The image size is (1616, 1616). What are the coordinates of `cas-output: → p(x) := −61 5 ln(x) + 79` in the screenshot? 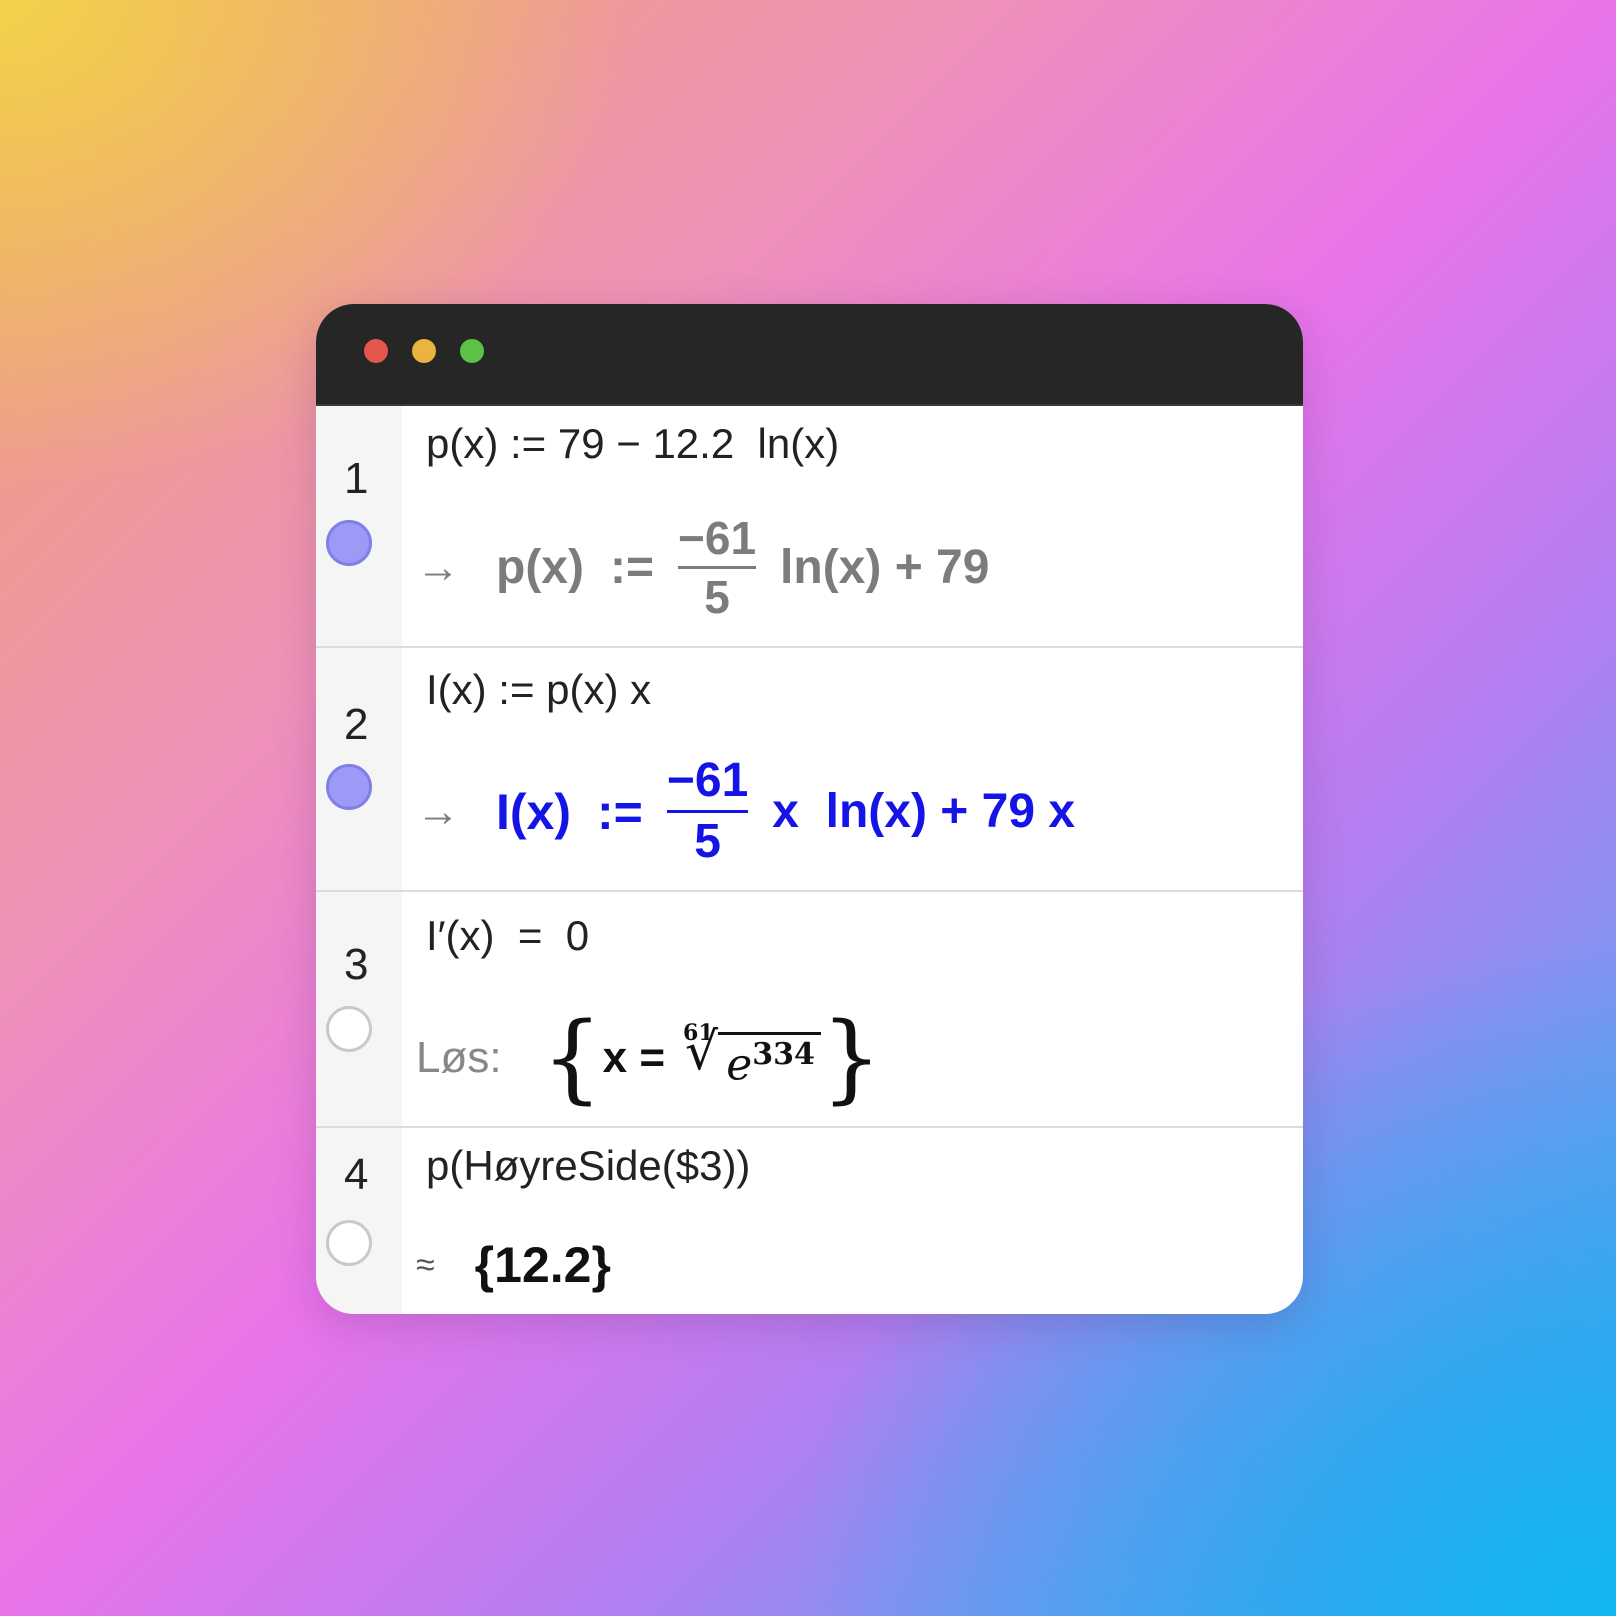 It's located at (702, 568).